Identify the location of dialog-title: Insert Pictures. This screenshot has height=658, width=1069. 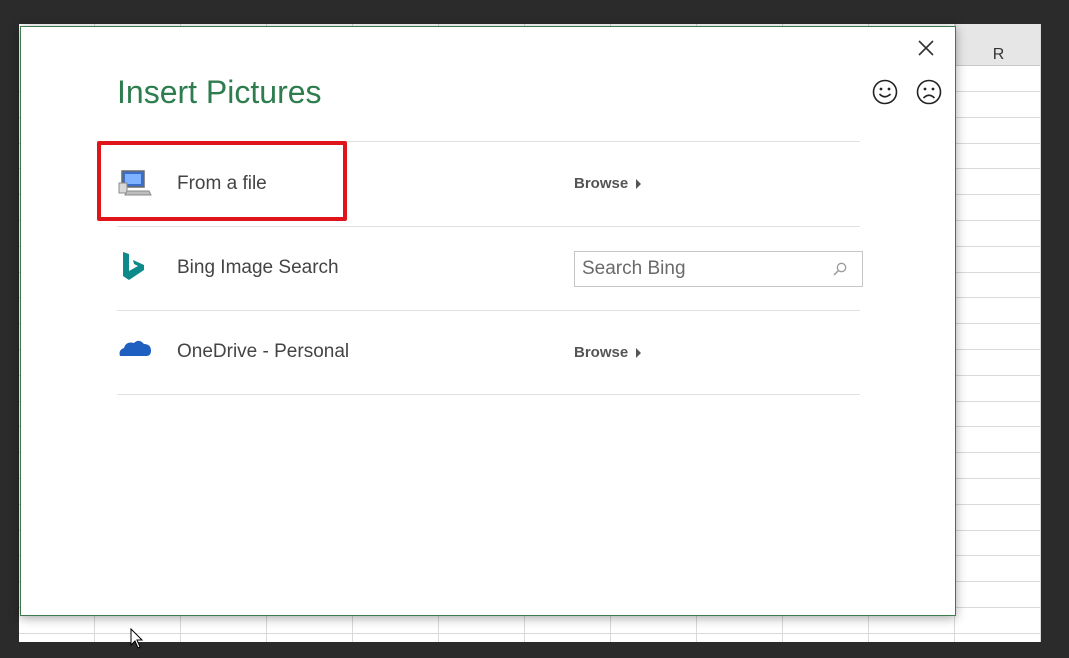
(219, 92).